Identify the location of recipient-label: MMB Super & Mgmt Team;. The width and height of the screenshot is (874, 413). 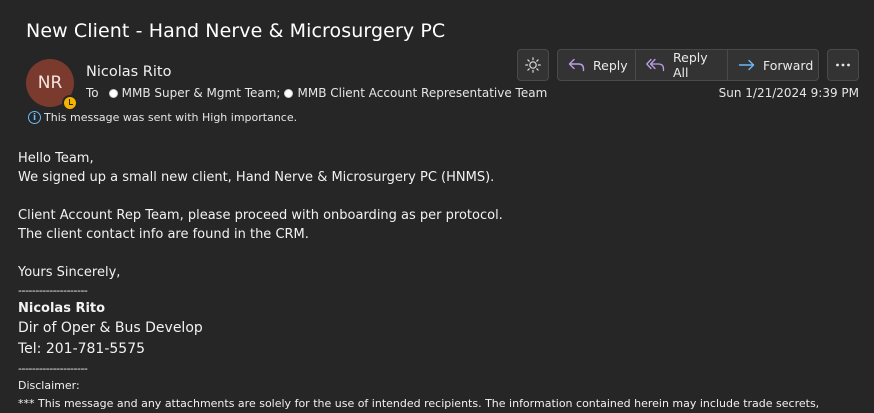
(201, 93).